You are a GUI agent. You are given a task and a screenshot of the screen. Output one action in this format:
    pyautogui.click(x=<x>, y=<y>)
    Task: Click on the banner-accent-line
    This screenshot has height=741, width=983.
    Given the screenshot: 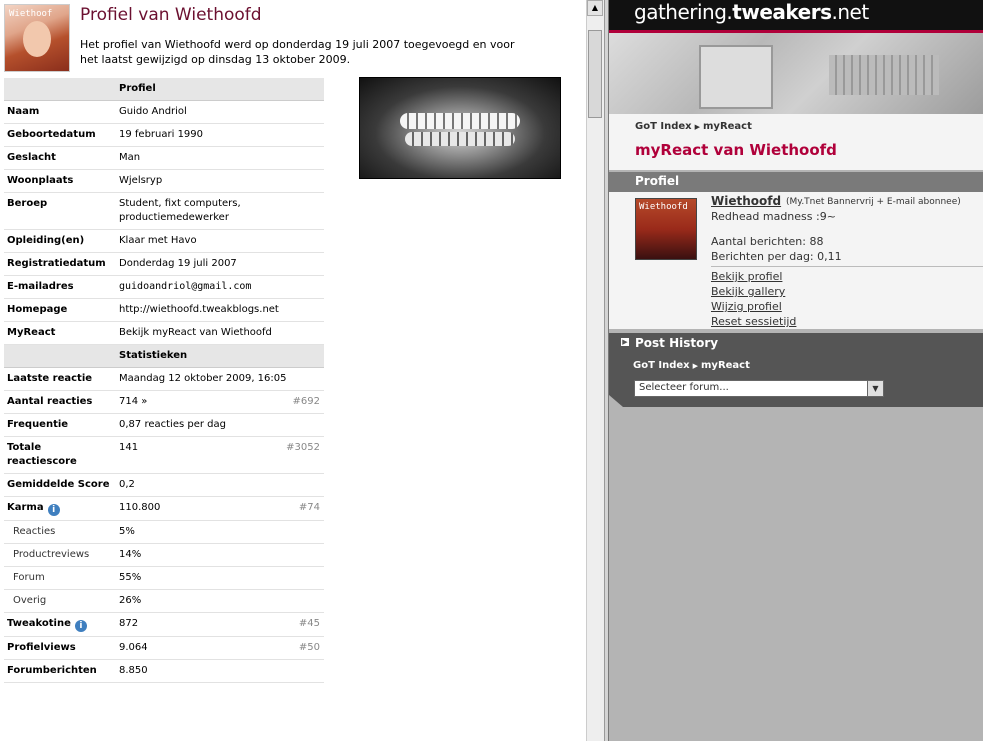 What is the action you would take?
    pyautogui.click(x=796, y=31)
    